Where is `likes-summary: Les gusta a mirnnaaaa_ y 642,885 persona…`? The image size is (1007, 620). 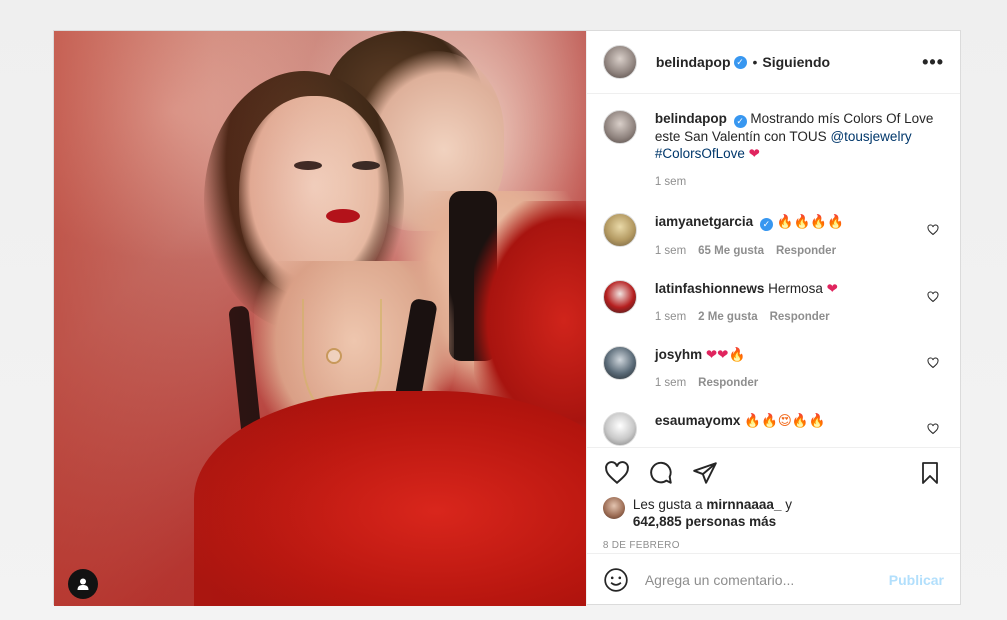 likes-summary: Les gusta a mirnnaaaa_ y 642,885 persona… is located at coordinates (773, 513).